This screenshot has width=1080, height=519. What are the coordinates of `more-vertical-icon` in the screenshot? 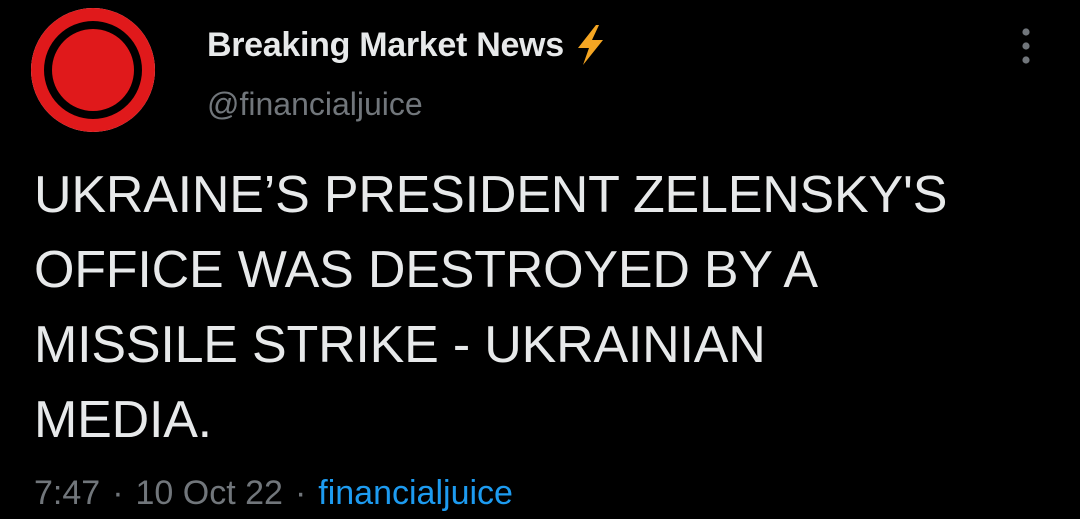 It's located at (1026, 46).